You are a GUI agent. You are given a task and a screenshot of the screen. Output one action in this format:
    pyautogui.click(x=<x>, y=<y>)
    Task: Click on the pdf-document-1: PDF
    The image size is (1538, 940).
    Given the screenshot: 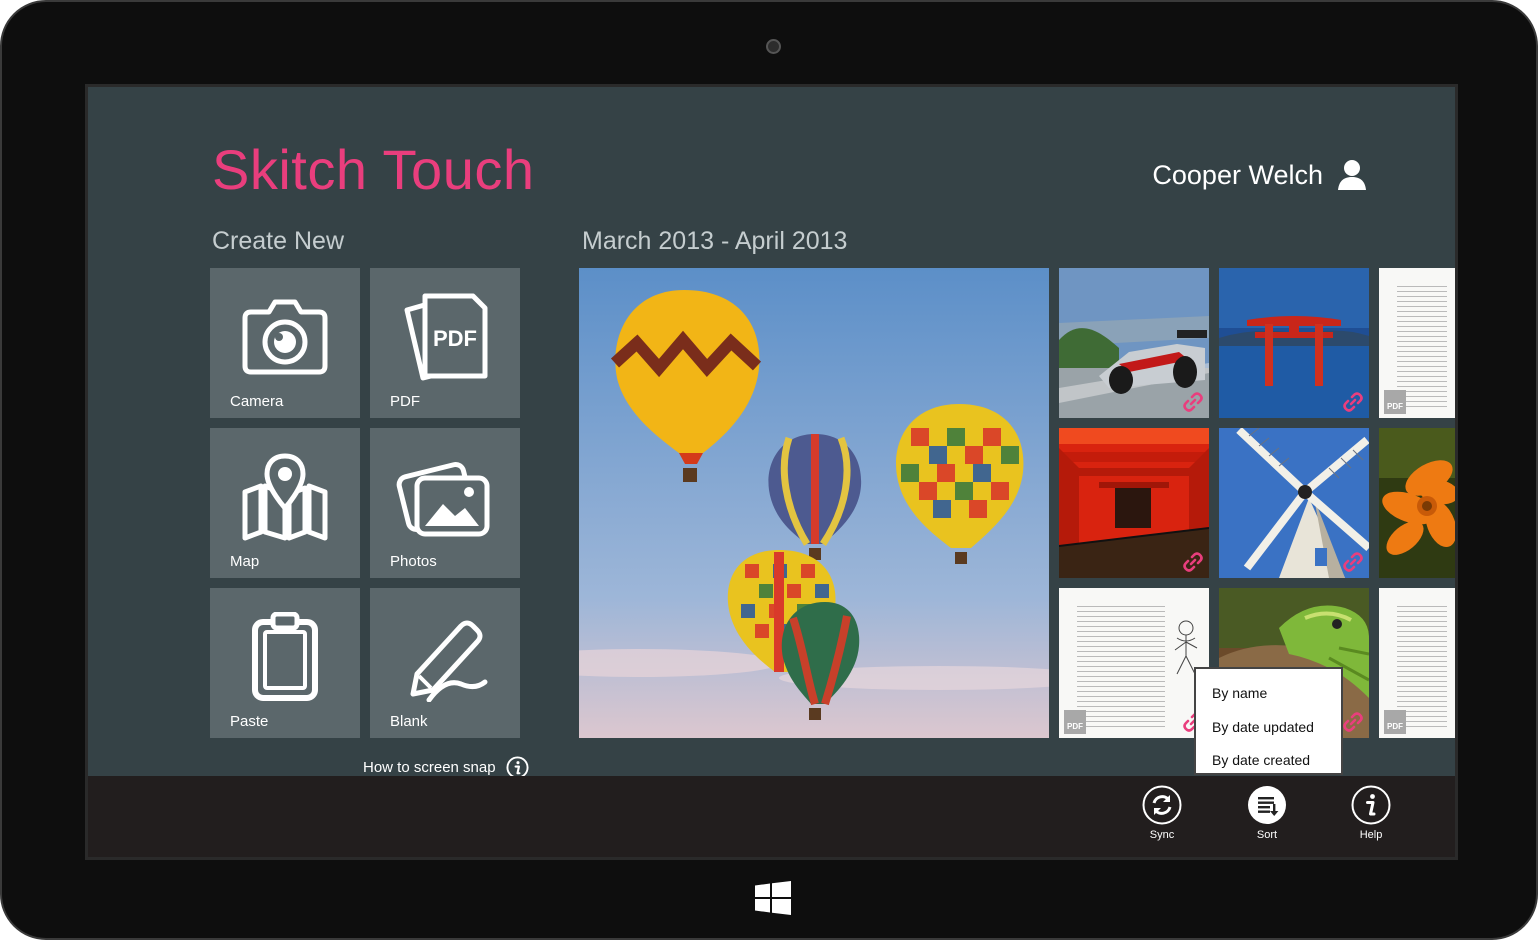 What is the action you would take?
    pyautogui.click(x=1417, y=343)
    